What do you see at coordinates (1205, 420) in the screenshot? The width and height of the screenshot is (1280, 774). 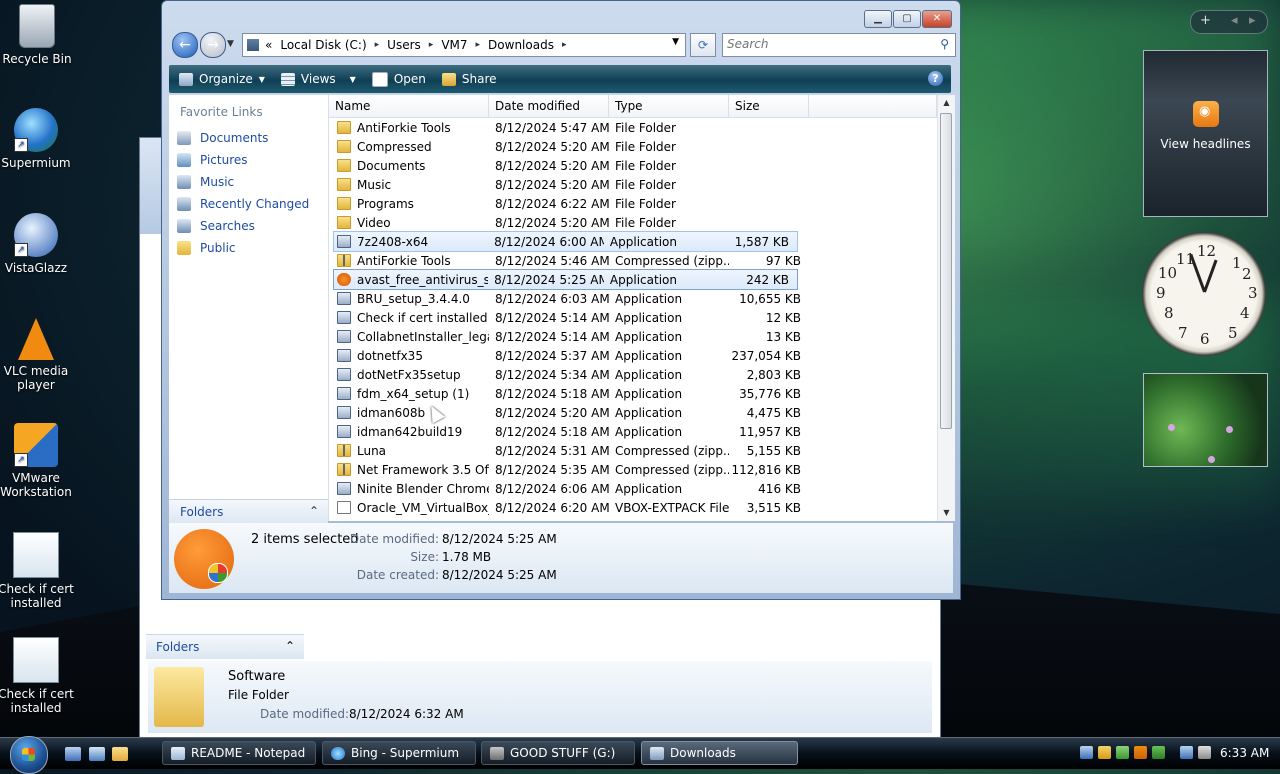 I see `slideshow-gadget` at bounding box center [1205, 420].